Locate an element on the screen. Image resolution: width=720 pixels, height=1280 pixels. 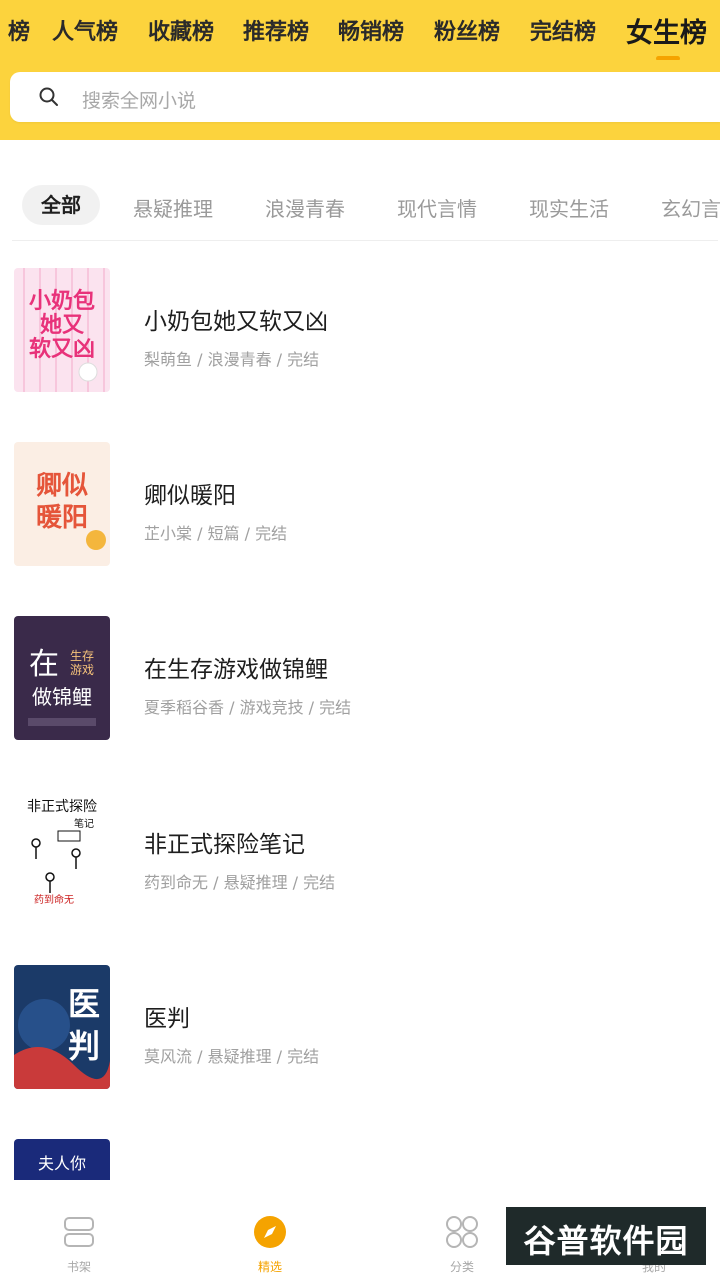
book-title: 小奶包她又软又凶 is located at coordinates (236, 322).